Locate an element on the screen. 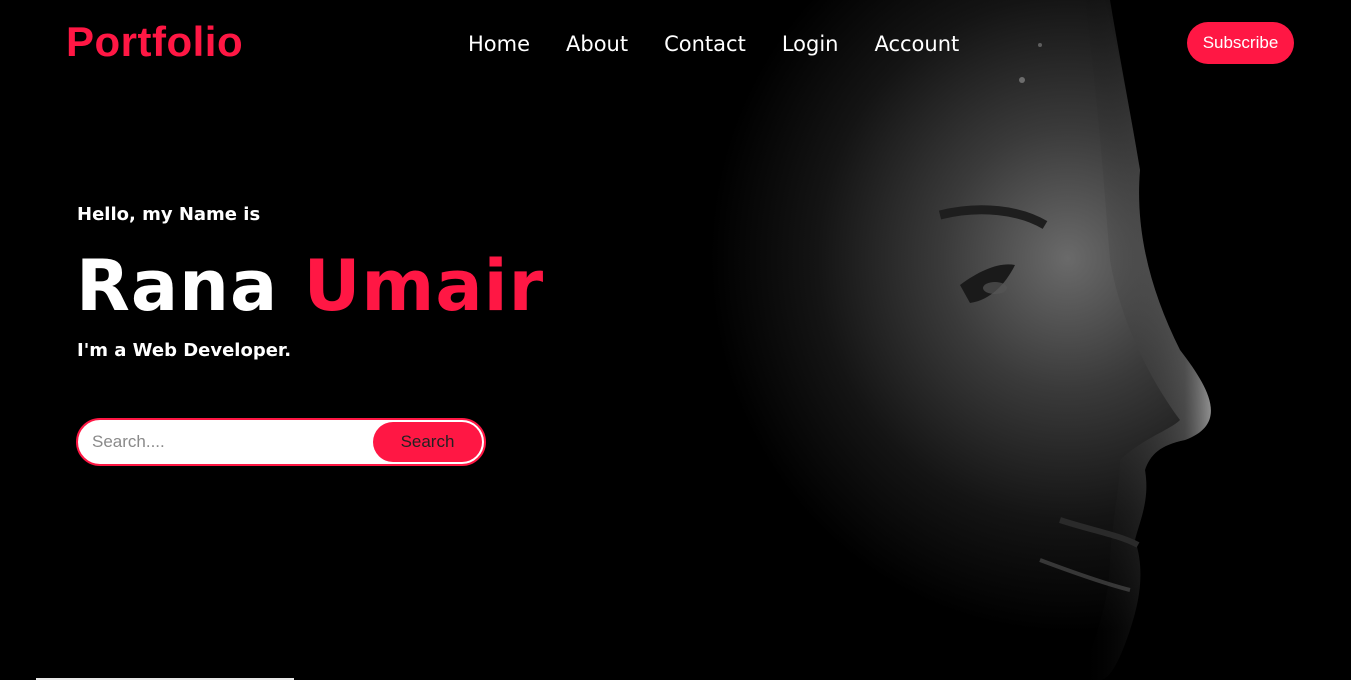 The height and width of the screenshot is (680, 1351). search-bar: Search is located at coordinates (281, 442).